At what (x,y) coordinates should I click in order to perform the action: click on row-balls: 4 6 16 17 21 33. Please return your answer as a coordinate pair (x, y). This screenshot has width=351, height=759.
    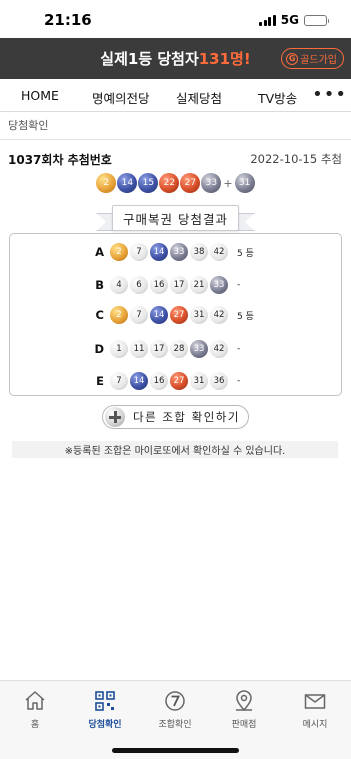
    Looking at the image, I should click on (169, 285).